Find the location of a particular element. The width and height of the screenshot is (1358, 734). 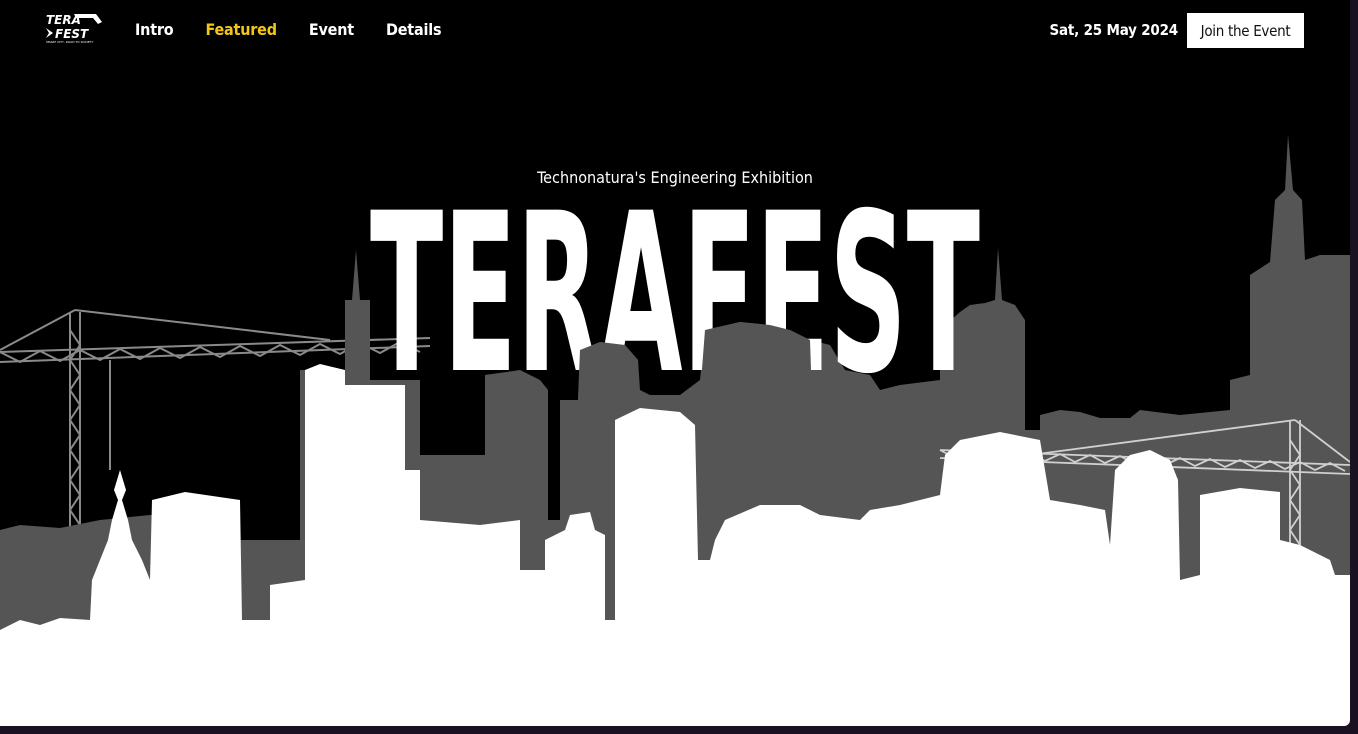

terafest-logo: TERA FEST SMART CITY, ROAD TO SOCIETY is located at coordinates (74, 28).